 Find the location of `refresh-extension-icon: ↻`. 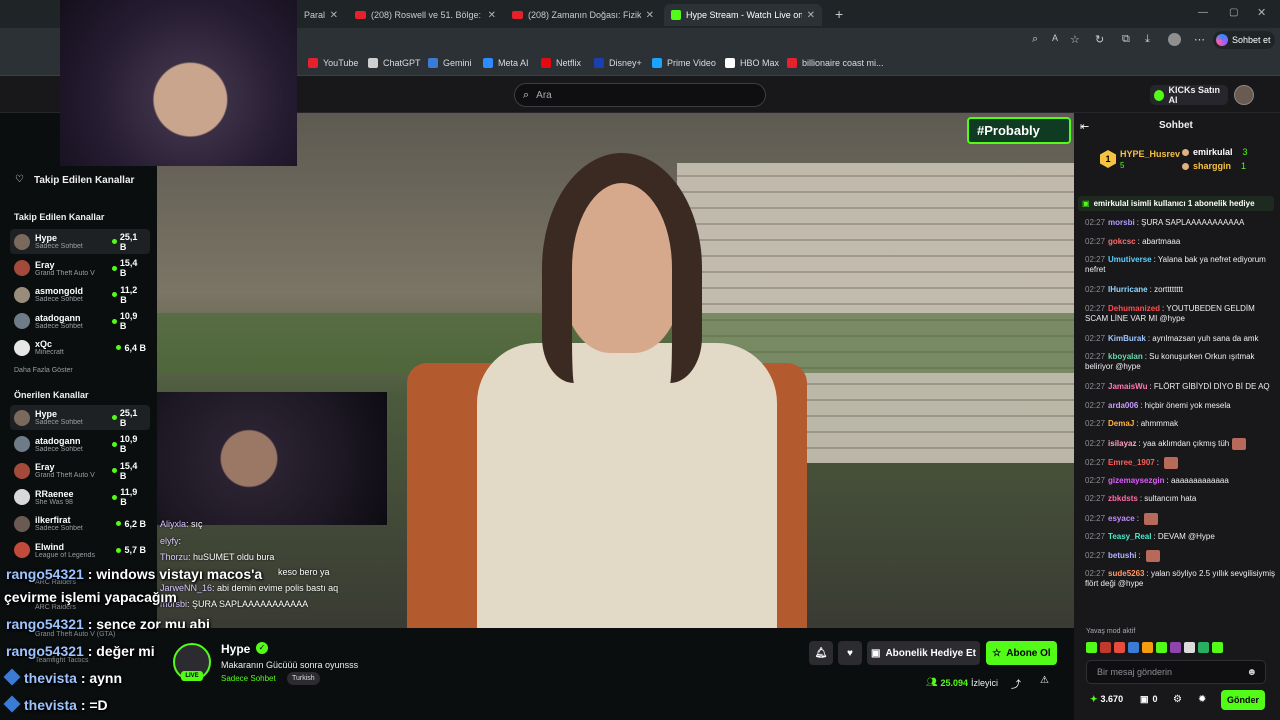

refresh-extension-icon: ↻ is located at coordinates (1099, 39).